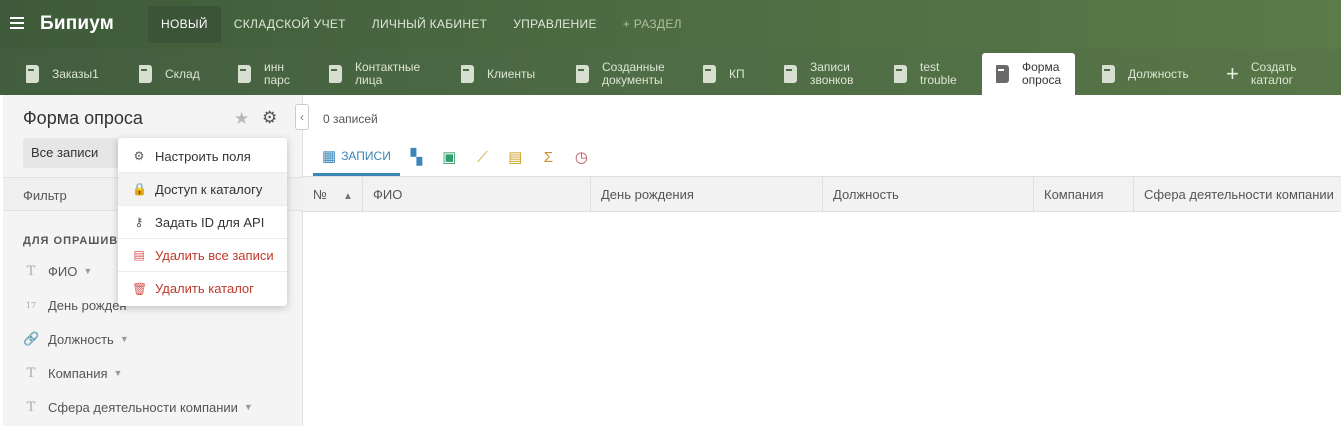  What do you see at coordinates (620, 74) in the screenshot?
I see `tab-documents: Созданные документы` at bounding box center [620, 74].